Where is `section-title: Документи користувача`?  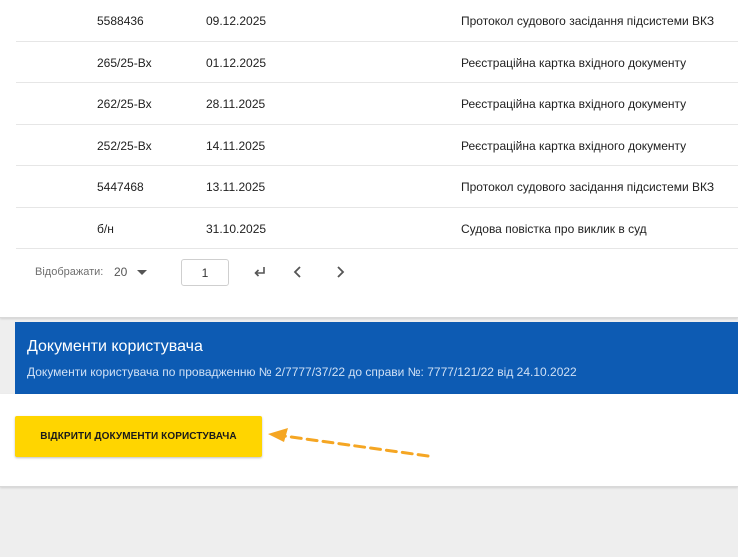 section-title: Документи користувача is located at coordinates (115, 346).